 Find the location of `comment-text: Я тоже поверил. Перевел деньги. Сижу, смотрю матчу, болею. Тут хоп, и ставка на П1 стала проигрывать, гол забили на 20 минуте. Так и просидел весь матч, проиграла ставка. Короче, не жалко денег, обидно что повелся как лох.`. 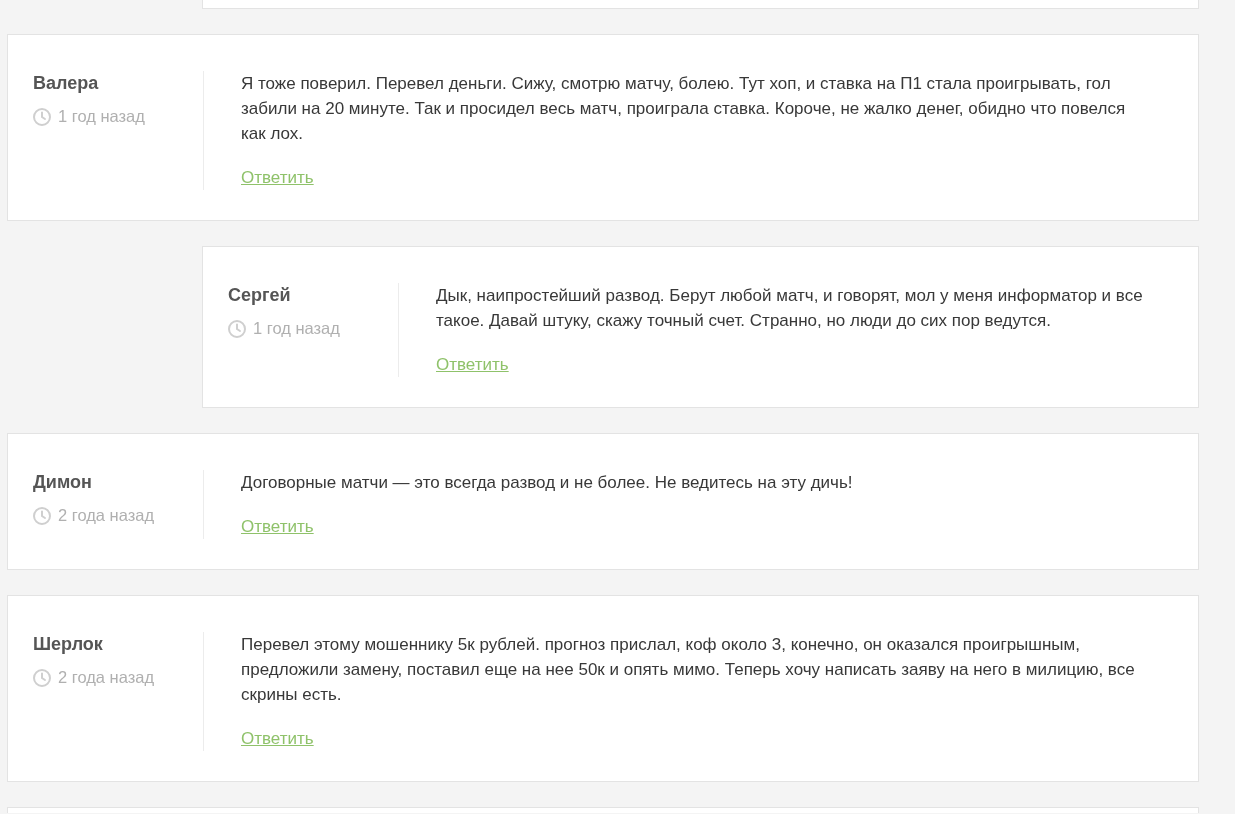

comment-text: Я тоже поверил. Перевел деньги. Сижу, смотрю матчу, болею. Тут хоп, и ставка на П1 стала проигрывать, гол забили на 20 минуте. Так и просидел весь матч, проиграла ставка. Короче, не жалко денег, обидно что повелся как лох. is located at coordinates (684, 109).